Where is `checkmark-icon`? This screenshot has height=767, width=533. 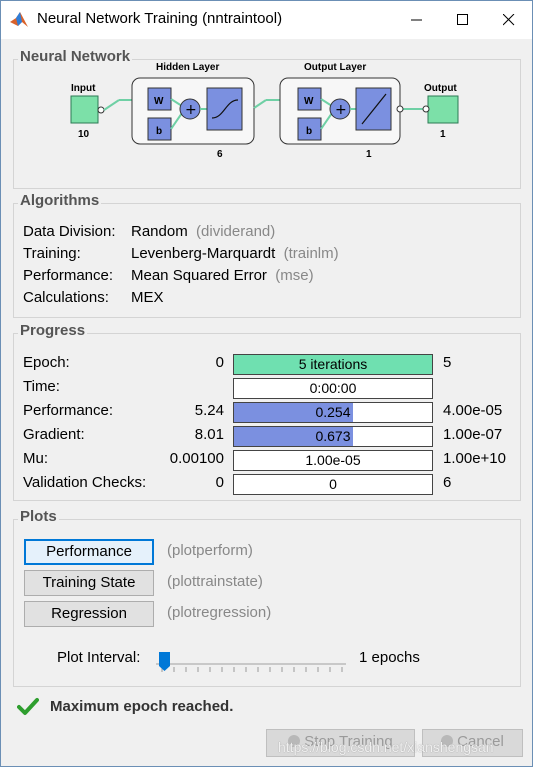 checkmark-icon is located at coordinates (28, 706).